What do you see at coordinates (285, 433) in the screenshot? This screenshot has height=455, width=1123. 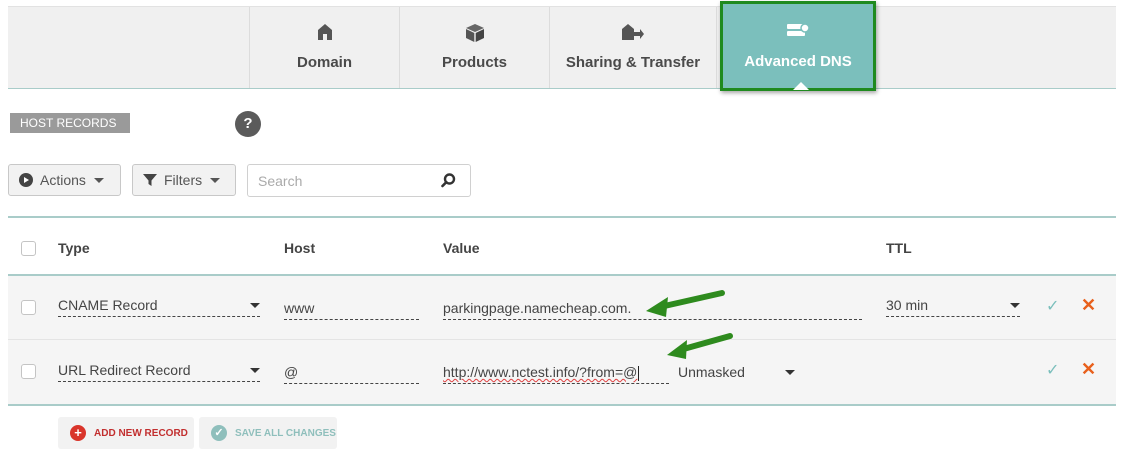 I see `save-all-changes-label: SAVE ALL CHANGES` at bounding box center [285, 433].